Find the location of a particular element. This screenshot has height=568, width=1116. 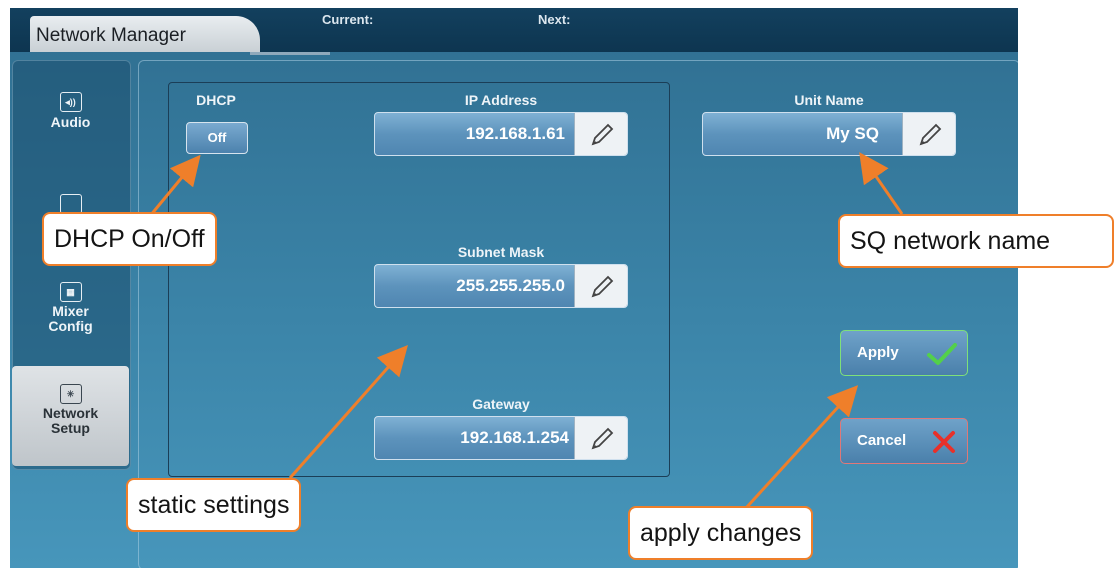

callout-dhcp: DHCP On/Off is located at coordinates (129, 239).